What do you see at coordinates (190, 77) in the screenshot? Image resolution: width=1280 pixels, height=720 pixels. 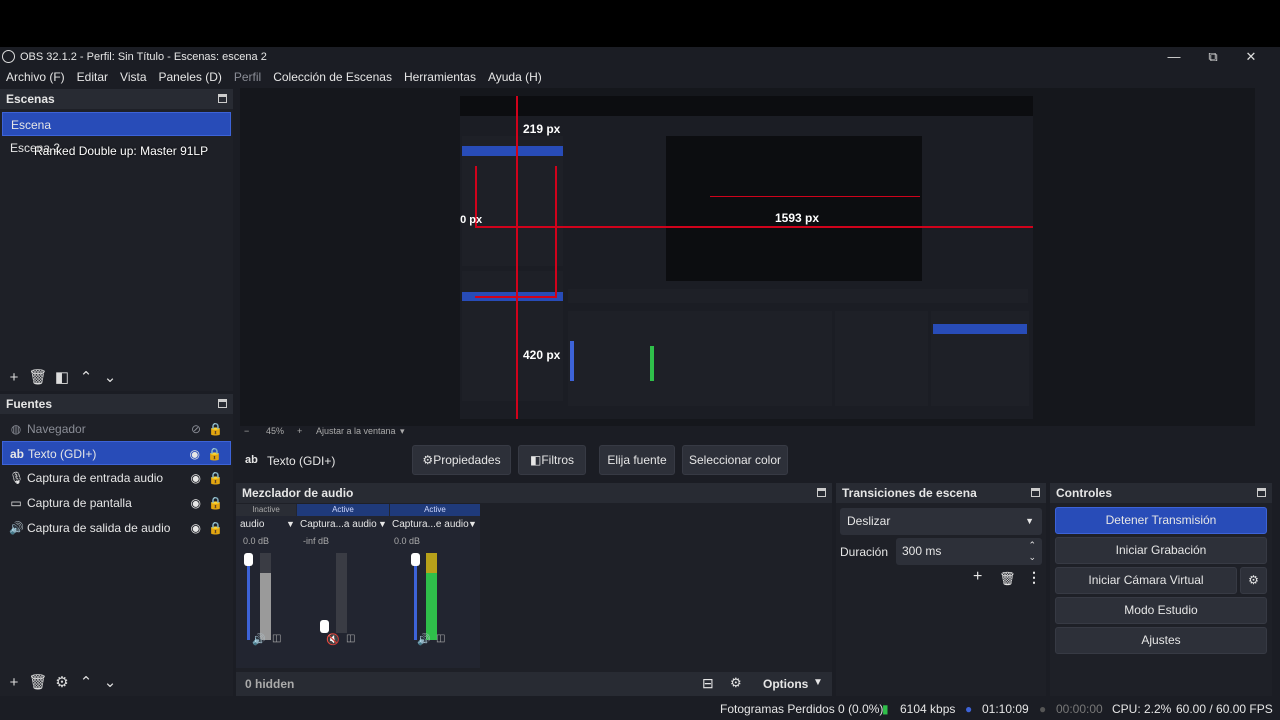 I see `menu-paneles: Paneles (D)` at bounding box center [190, 77].